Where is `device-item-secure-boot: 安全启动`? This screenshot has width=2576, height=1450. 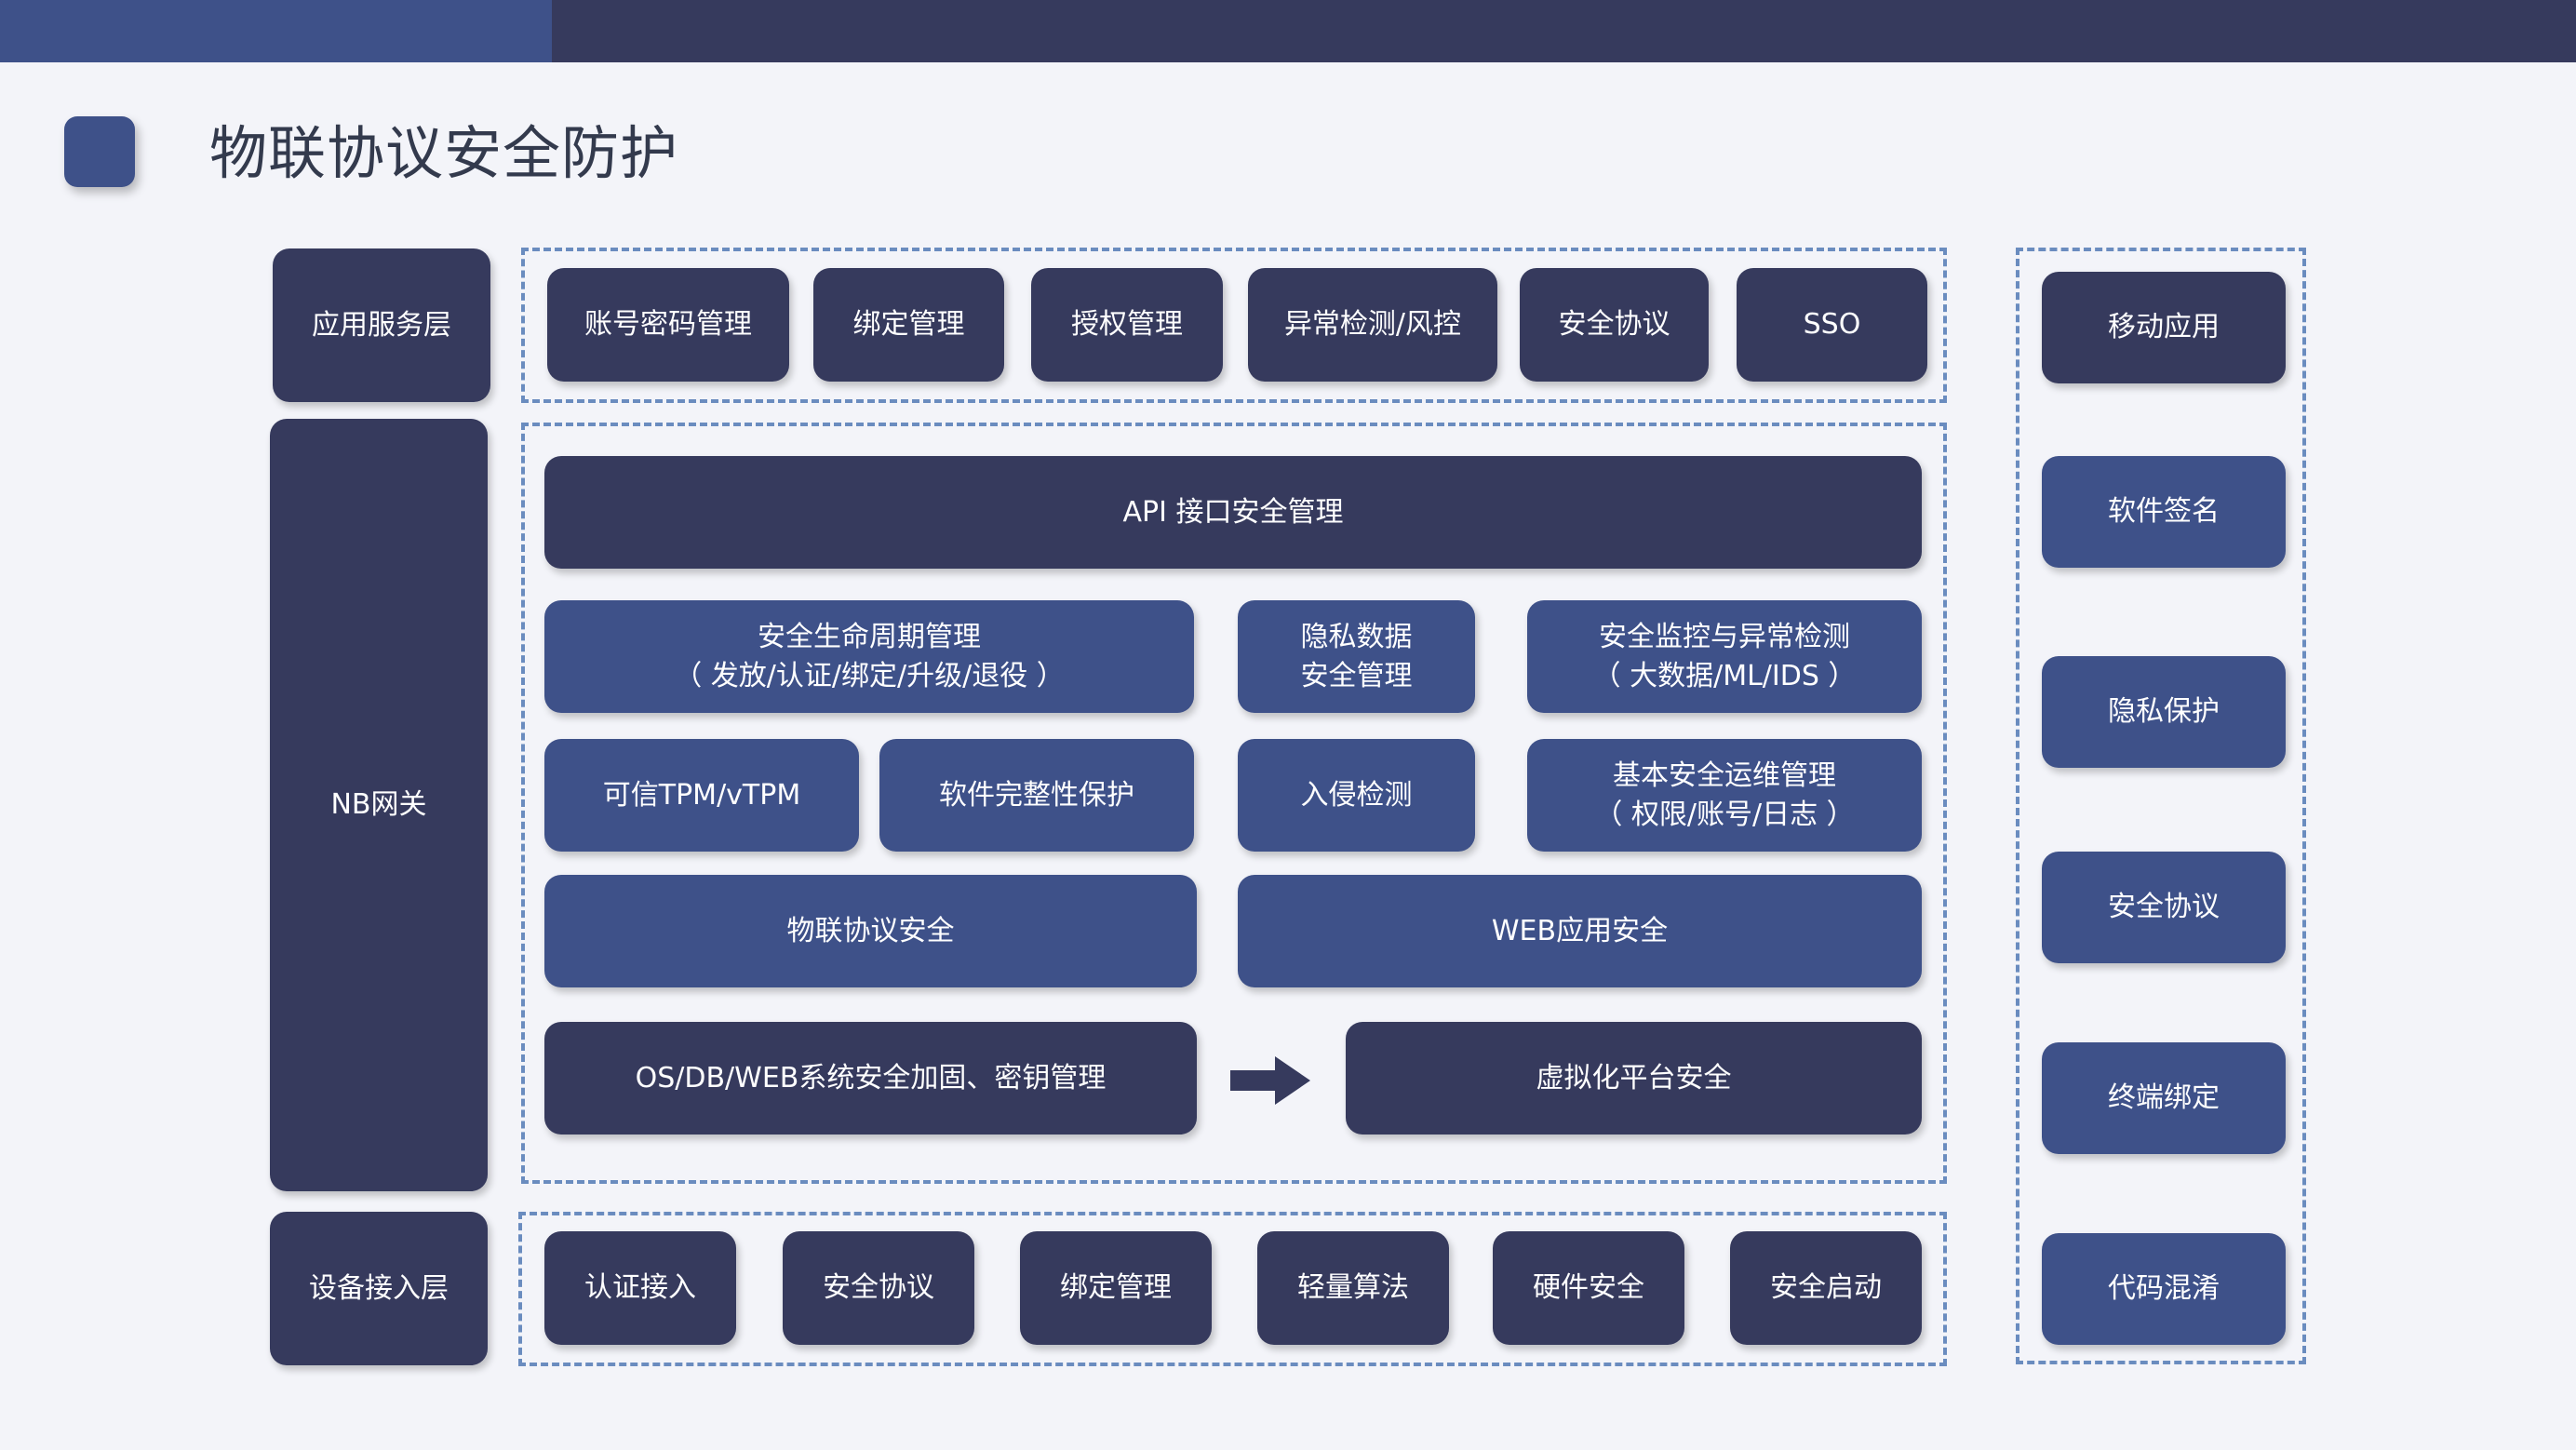
device-item-secure-boot: 安全启动 is located at coordinates (1826, 1288).